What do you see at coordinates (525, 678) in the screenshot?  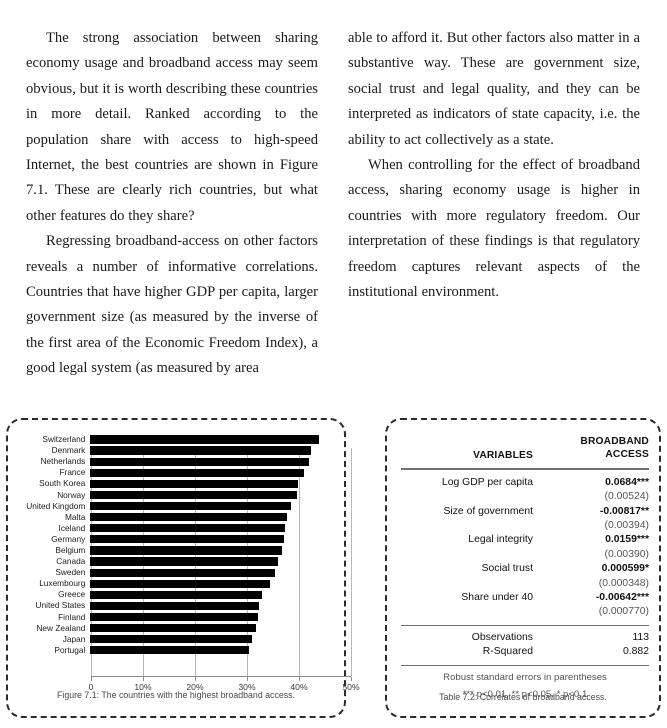 I see `table-note: Robust standard errors in parentheses` at bounding box center [525, 678].